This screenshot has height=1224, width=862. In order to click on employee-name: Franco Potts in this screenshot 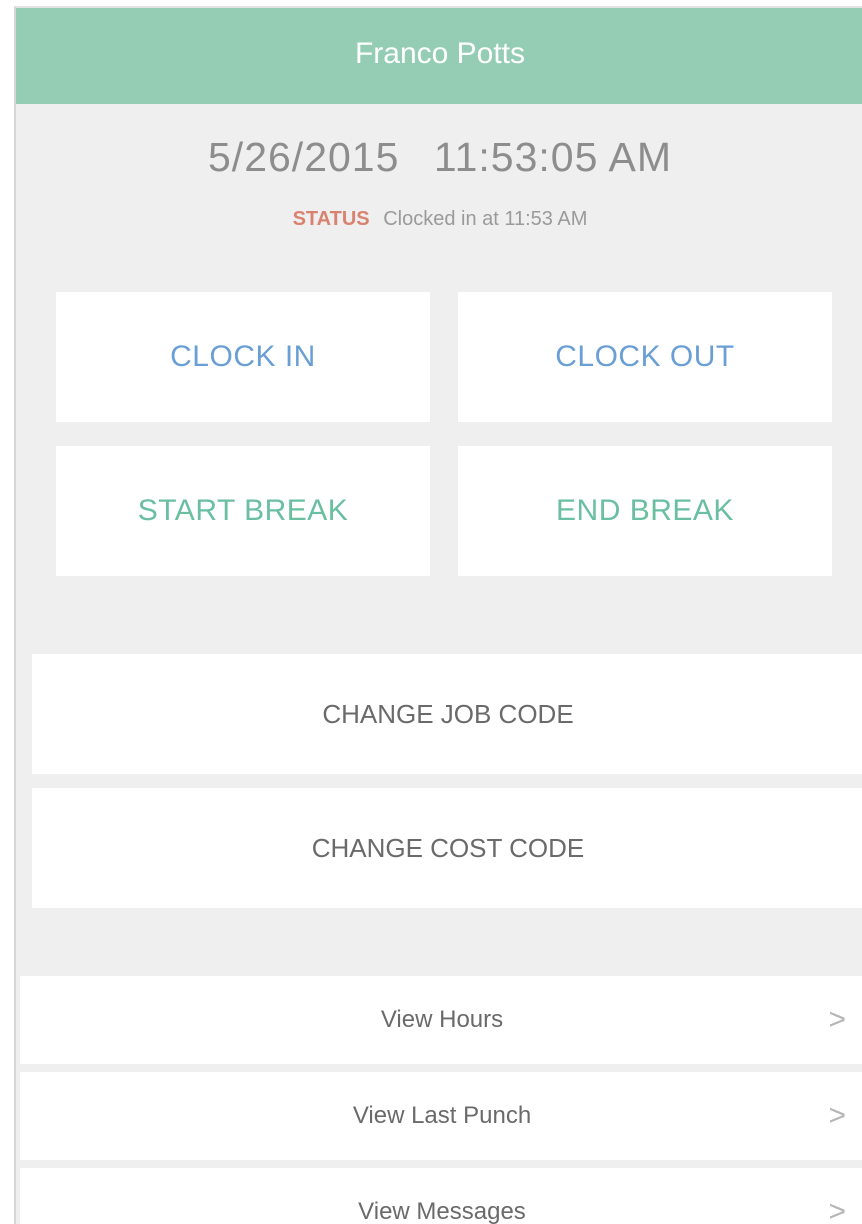, I will do `click(440, 53)`.